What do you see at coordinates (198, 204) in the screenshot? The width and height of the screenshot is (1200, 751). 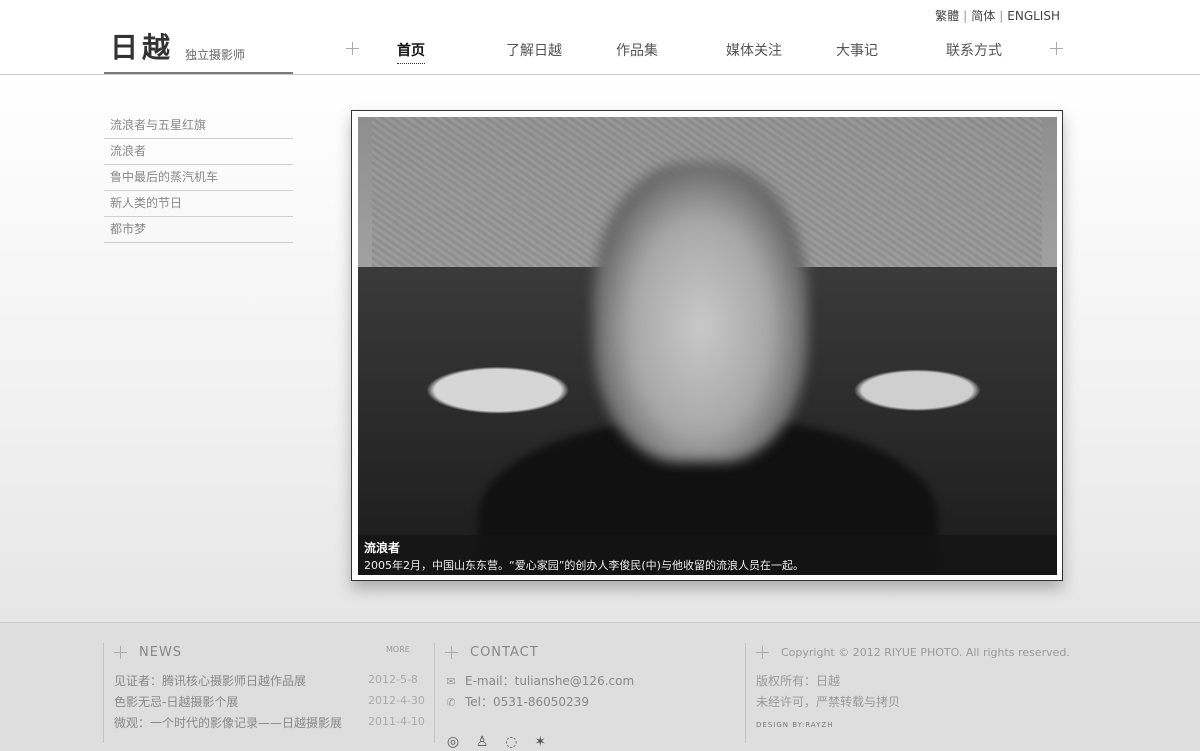 I see `gallery-item: 新人类的节日` at bounding box center [198, 204].